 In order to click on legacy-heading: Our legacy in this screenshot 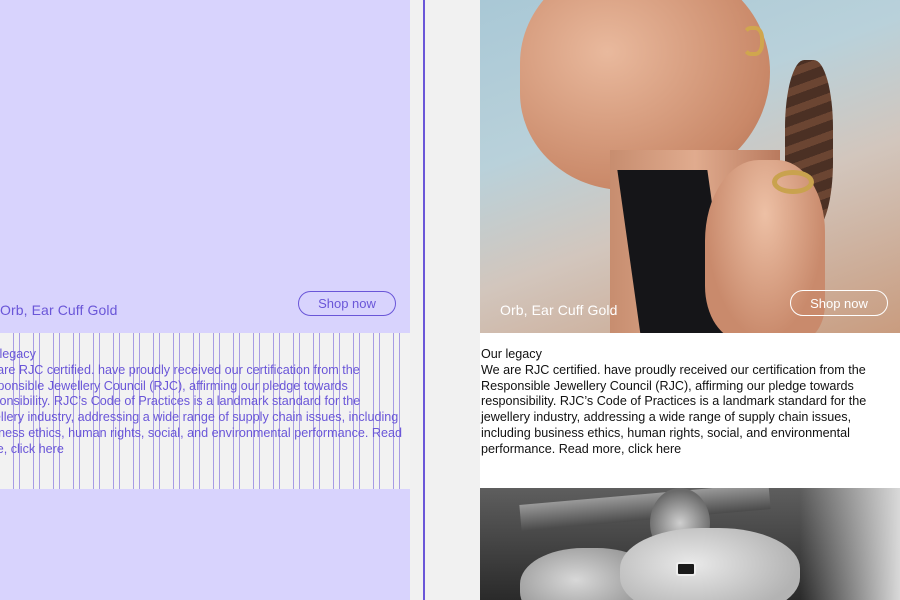, I will do `click(511, 354)`.